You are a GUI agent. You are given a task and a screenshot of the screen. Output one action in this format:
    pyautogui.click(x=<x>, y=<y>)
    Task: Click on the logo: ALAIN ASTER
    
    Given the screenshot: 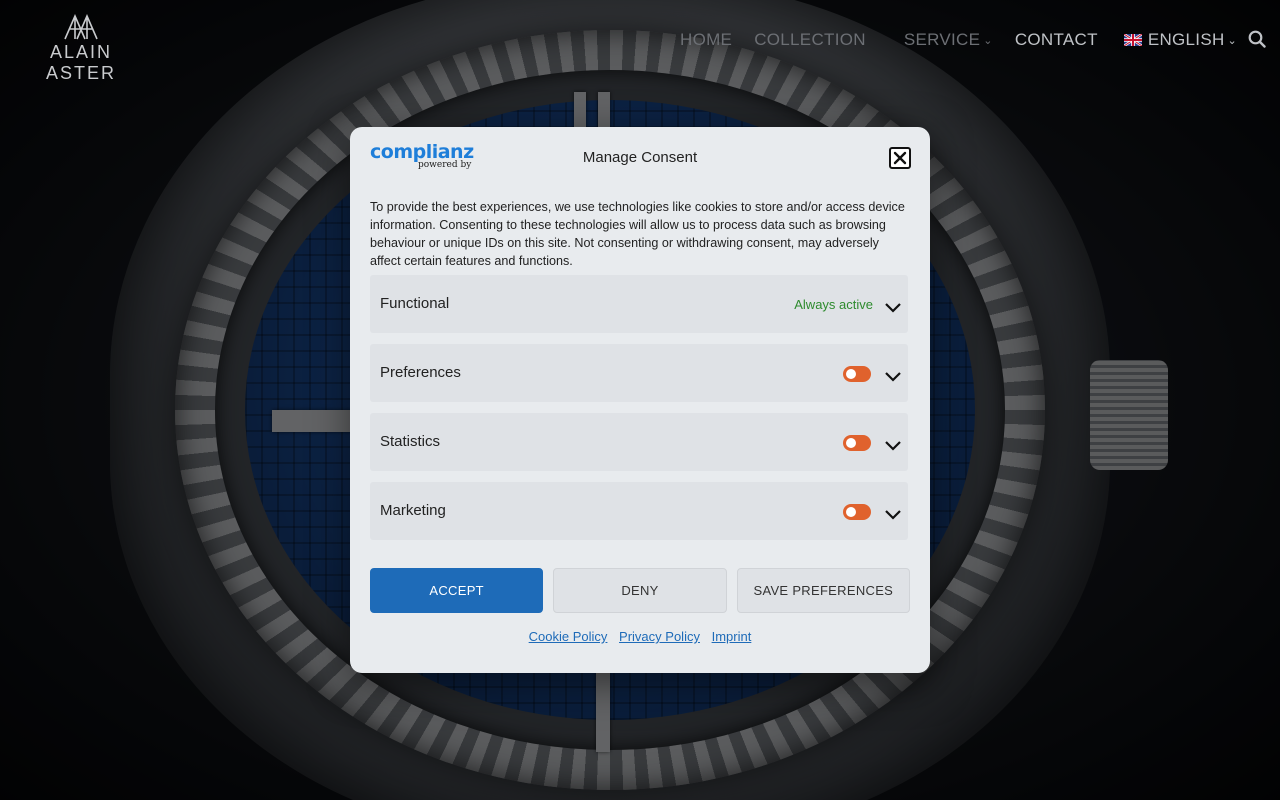 What is the action you would take?
    pyautogui.click(x=81, y=49)
    